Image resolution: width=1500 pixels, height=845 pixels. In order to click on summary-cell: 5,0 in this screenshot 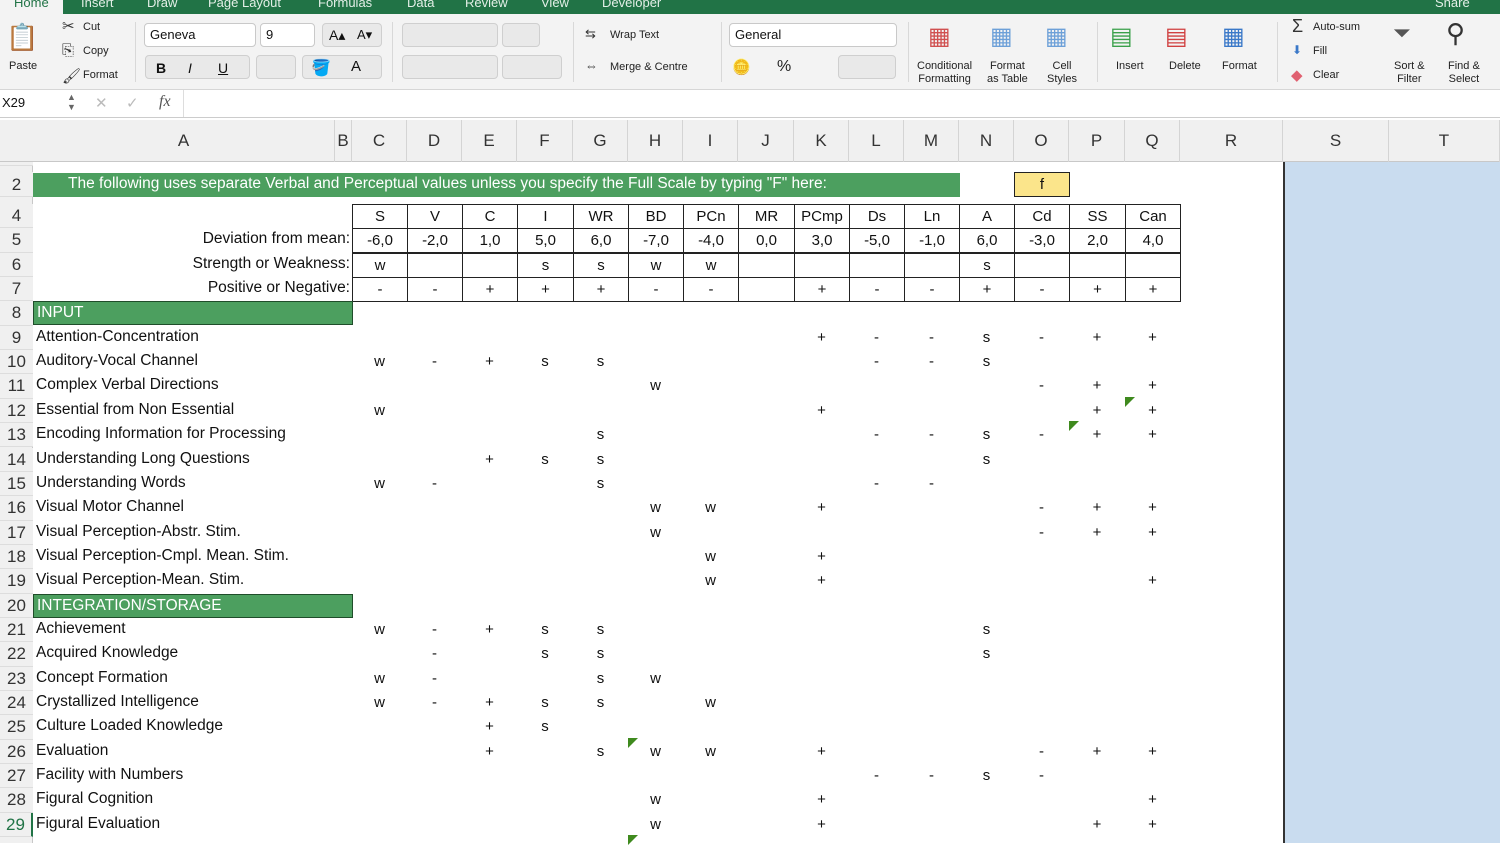, I will do `click(545, 241)`.